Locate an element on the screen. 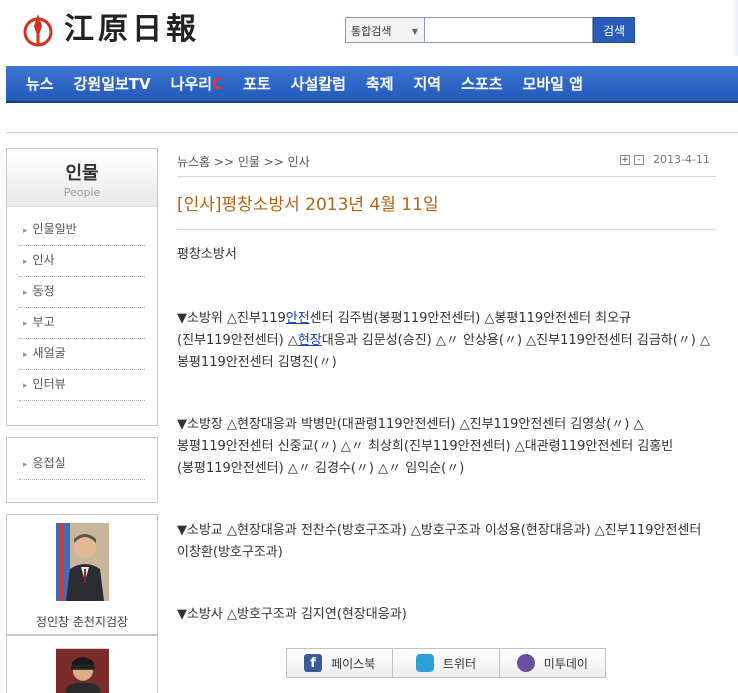  search-bar: 통합검색 ▼ 검색 is located at coordinates (490, 30).